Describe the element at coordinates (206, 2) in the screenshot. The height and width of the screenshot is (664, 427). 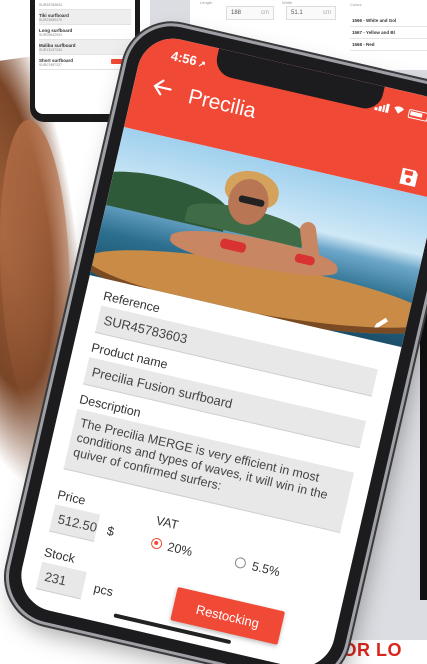
I see `bg-length-label: Length` at that location.